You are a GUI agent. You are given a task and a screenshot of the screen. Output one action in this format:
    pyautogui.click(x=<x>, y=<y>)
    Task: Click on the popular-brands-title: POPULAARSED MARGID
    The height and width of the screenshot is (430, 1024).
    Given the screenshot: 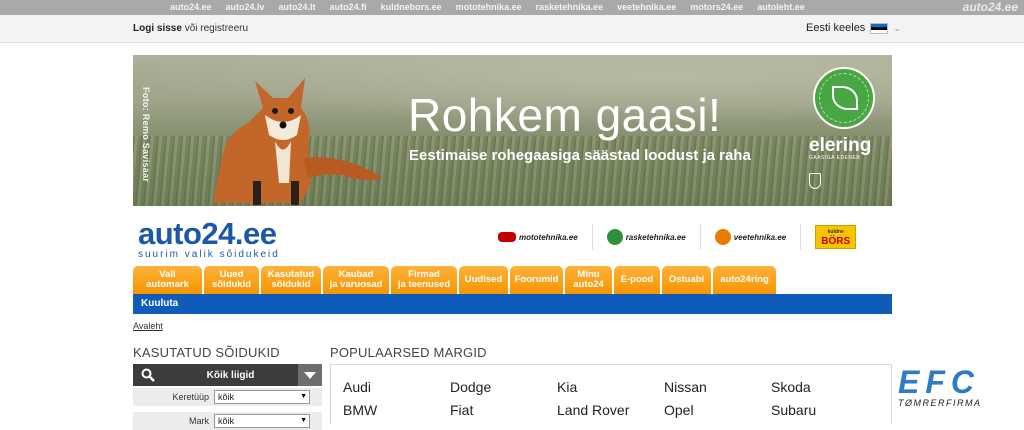 What is the action you would take?
    pyautogui.click(x=408, y=352)
    